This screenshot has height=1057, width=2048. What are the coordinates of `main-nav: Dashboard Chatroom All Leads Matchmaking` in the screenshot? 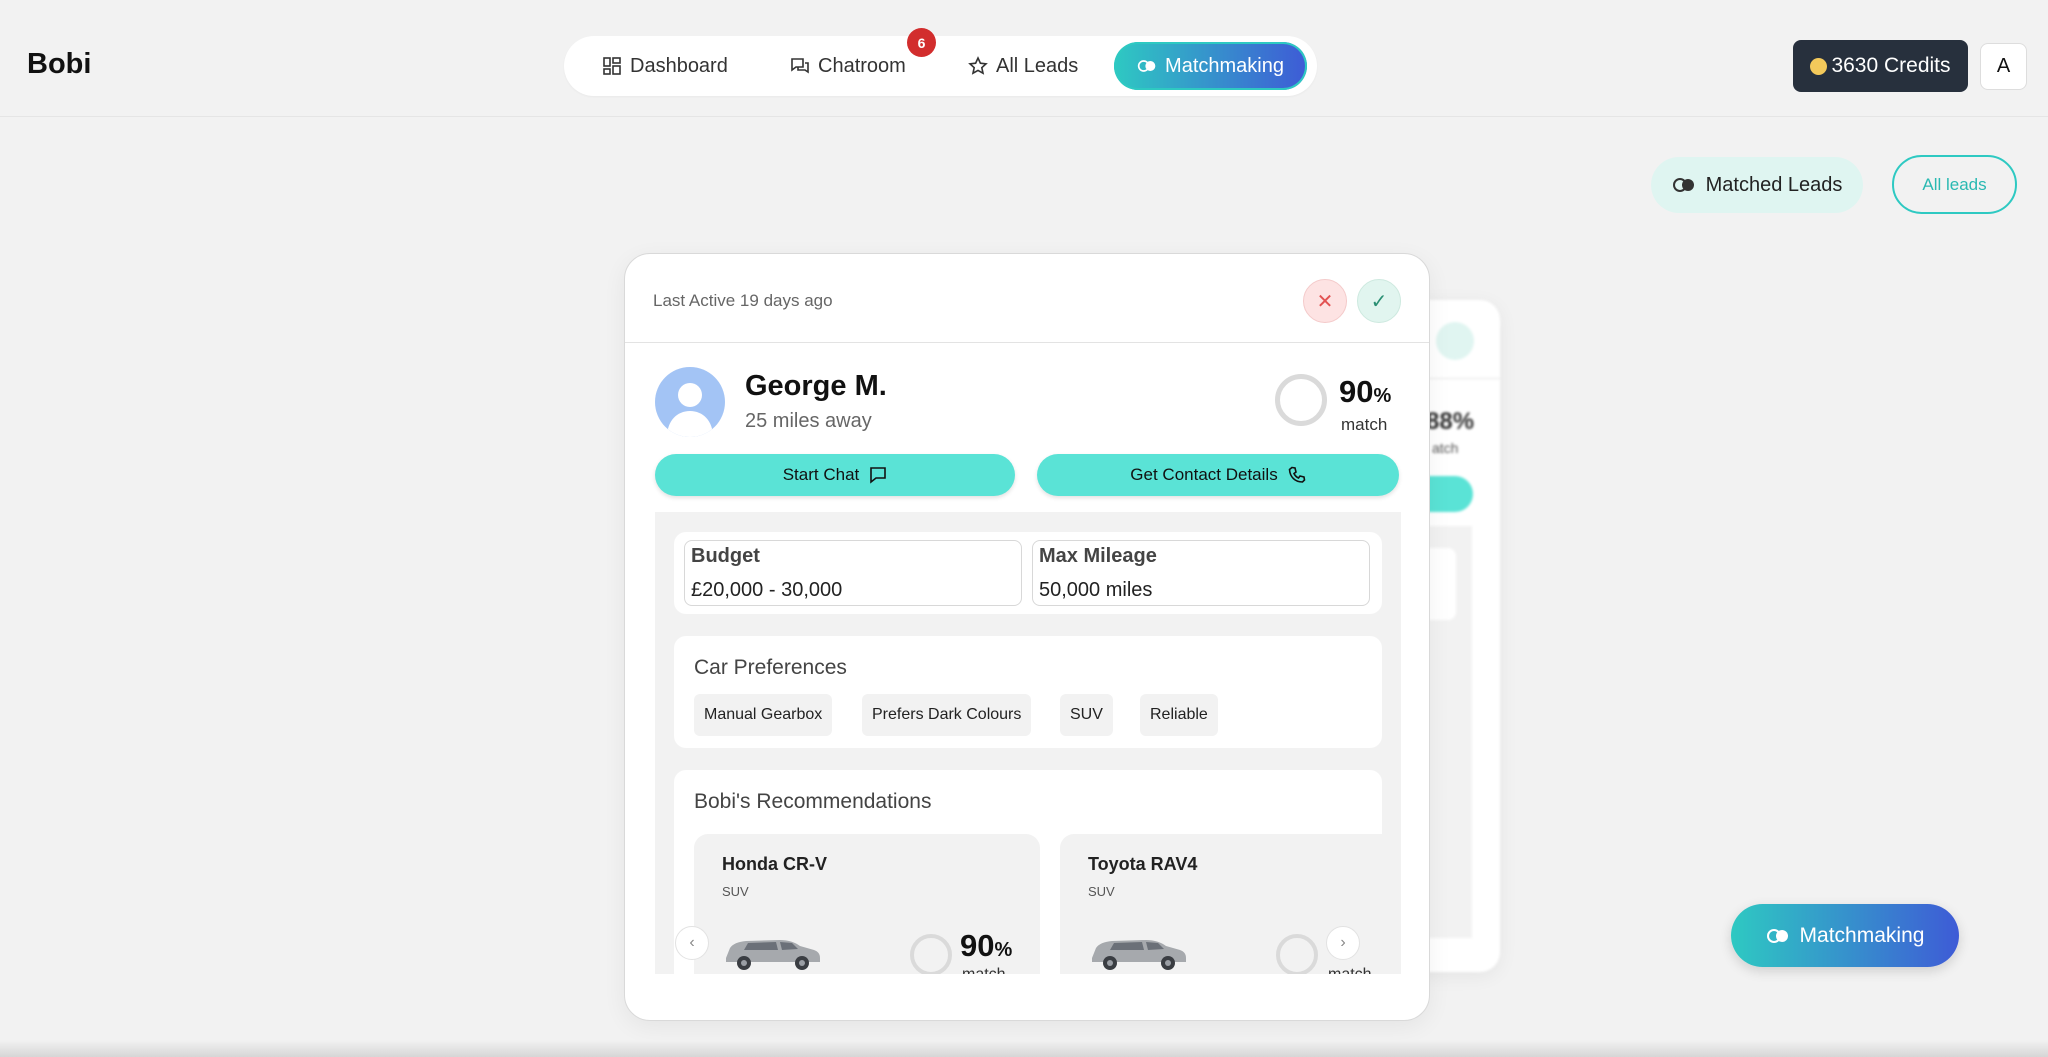 It's located at (940, 66).